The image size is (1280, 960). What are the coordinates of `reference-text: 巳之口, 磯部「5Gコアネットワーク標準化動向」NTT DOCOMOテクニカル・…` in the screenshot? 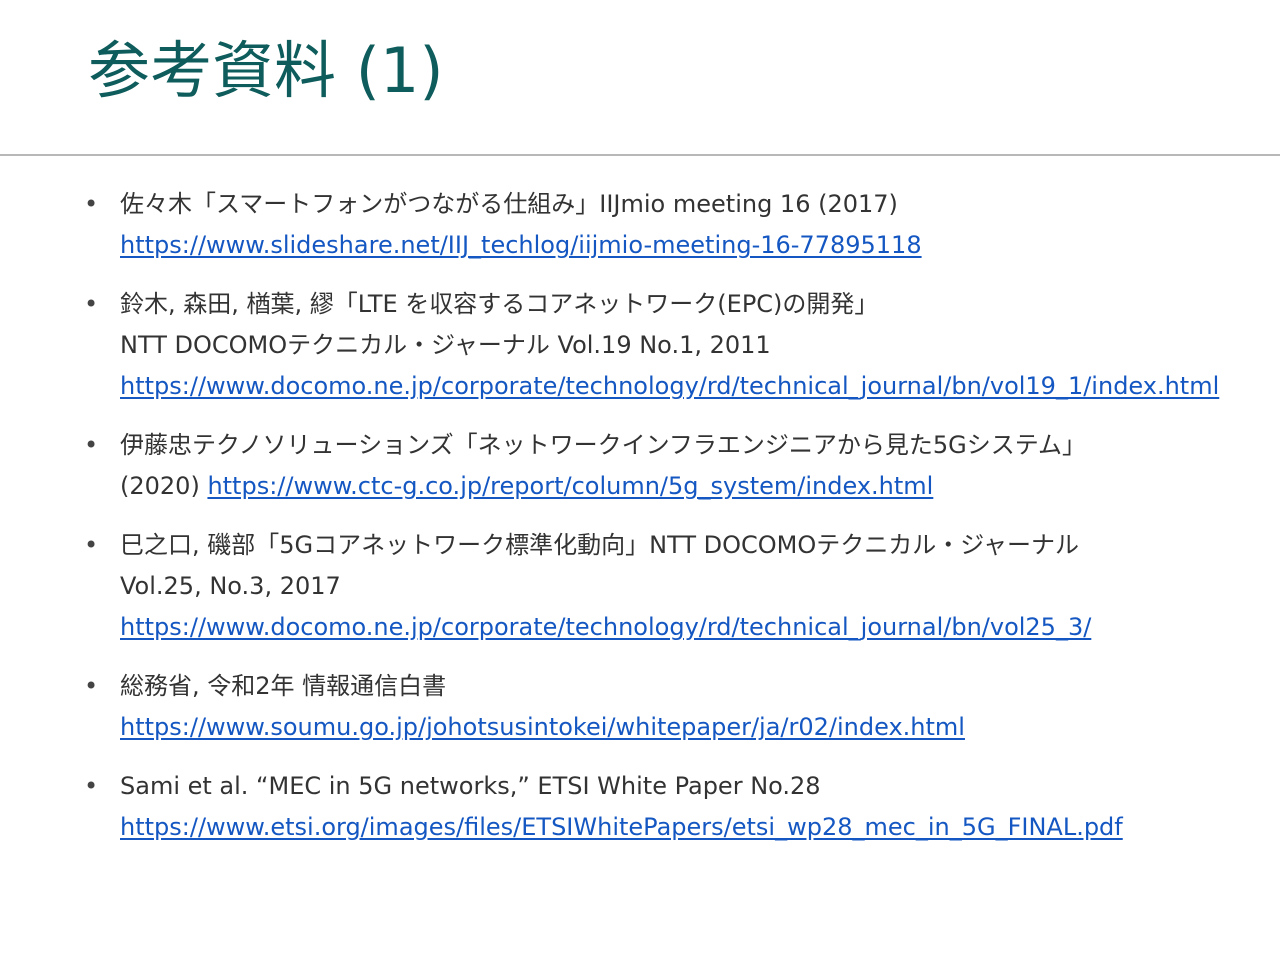 It's located at (600, 545).